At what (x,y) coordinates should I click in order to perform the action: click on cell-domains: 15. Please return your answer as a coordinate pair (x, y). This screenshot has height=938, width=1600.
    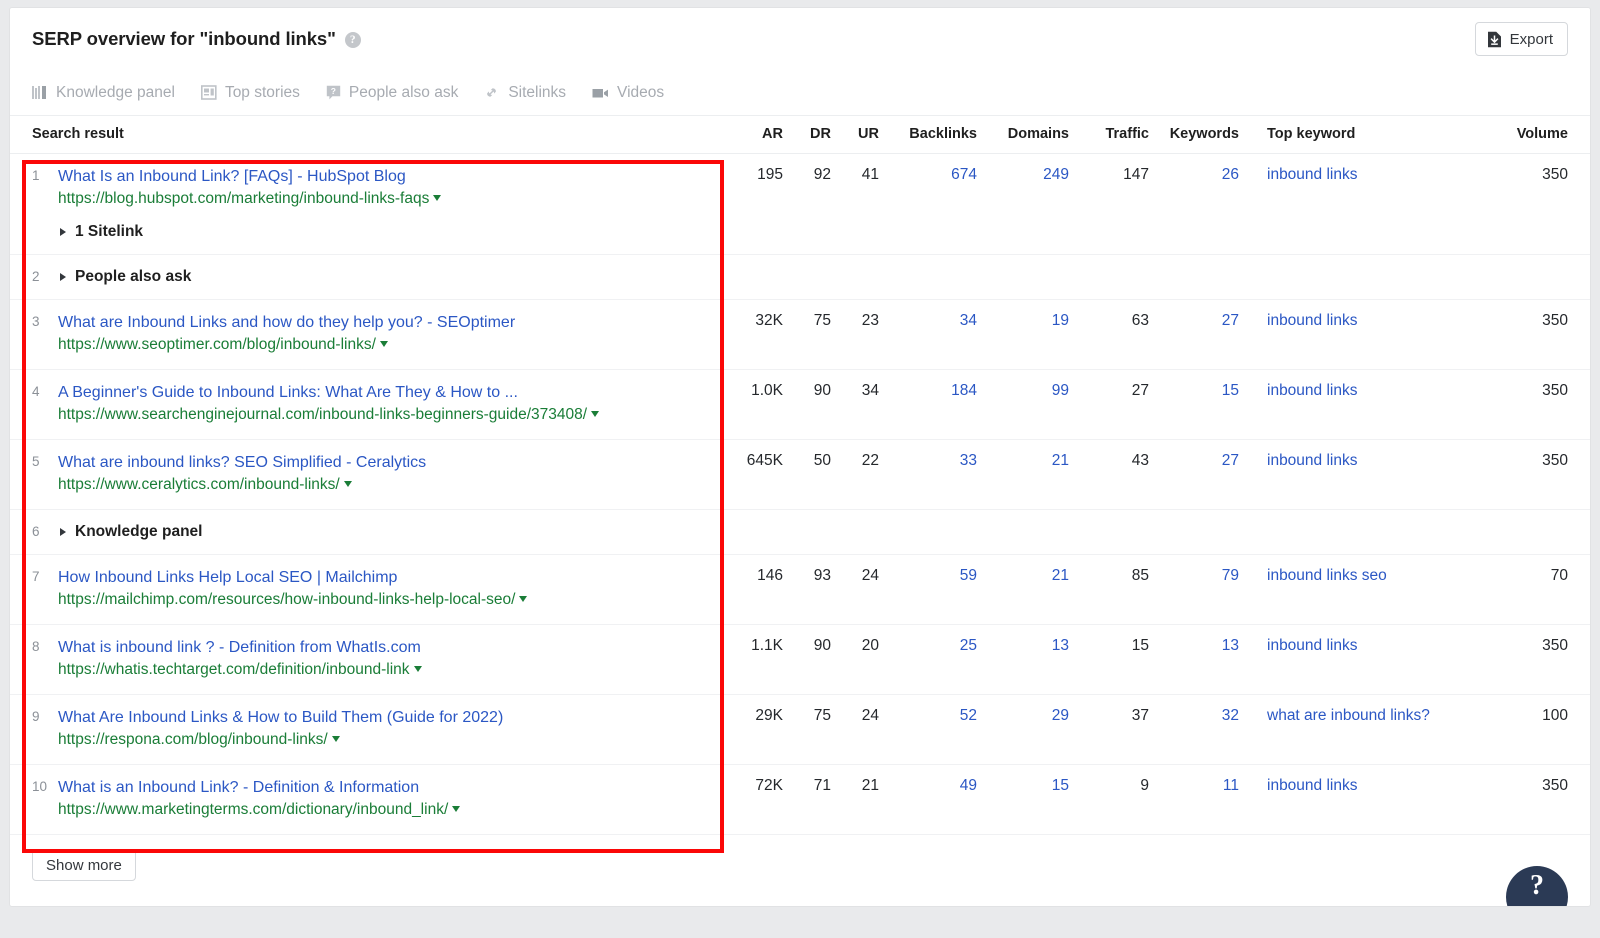
    Looking at the image, I should click on (1035, 799).